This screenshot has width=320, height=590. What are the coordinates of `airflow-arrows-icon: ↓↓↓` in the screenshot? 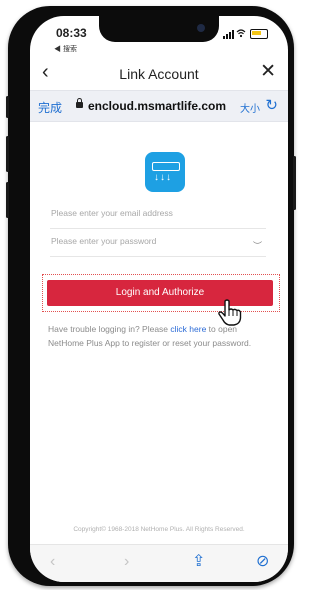 It's located at (163, 177).